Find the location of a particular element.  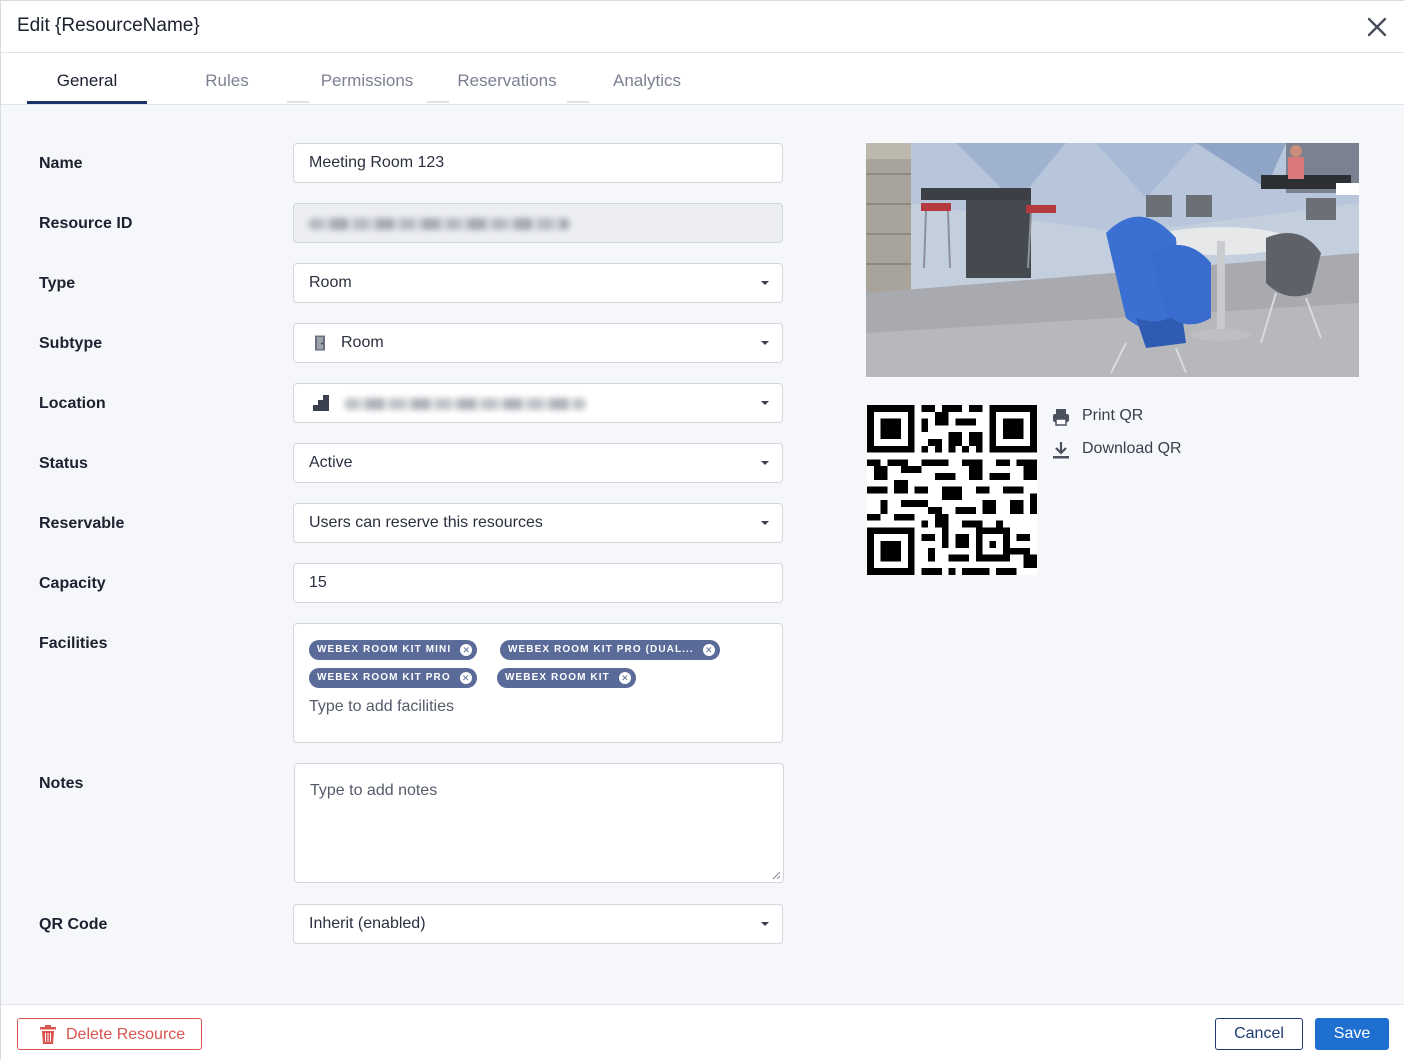

name-label: Name is located at coordinates (61, 163).